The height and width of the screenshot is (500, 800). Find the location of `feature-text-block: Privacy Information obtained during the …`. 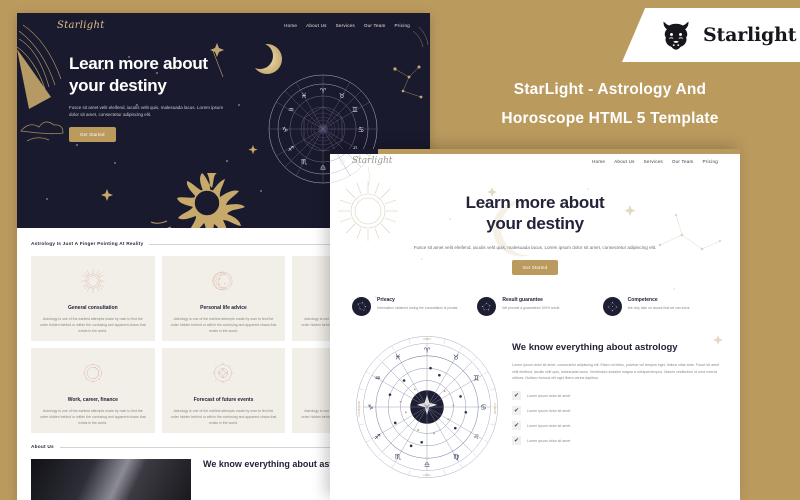

feature-text-block: Privacy Information obtained during the … is located at coordinates (417, 306).